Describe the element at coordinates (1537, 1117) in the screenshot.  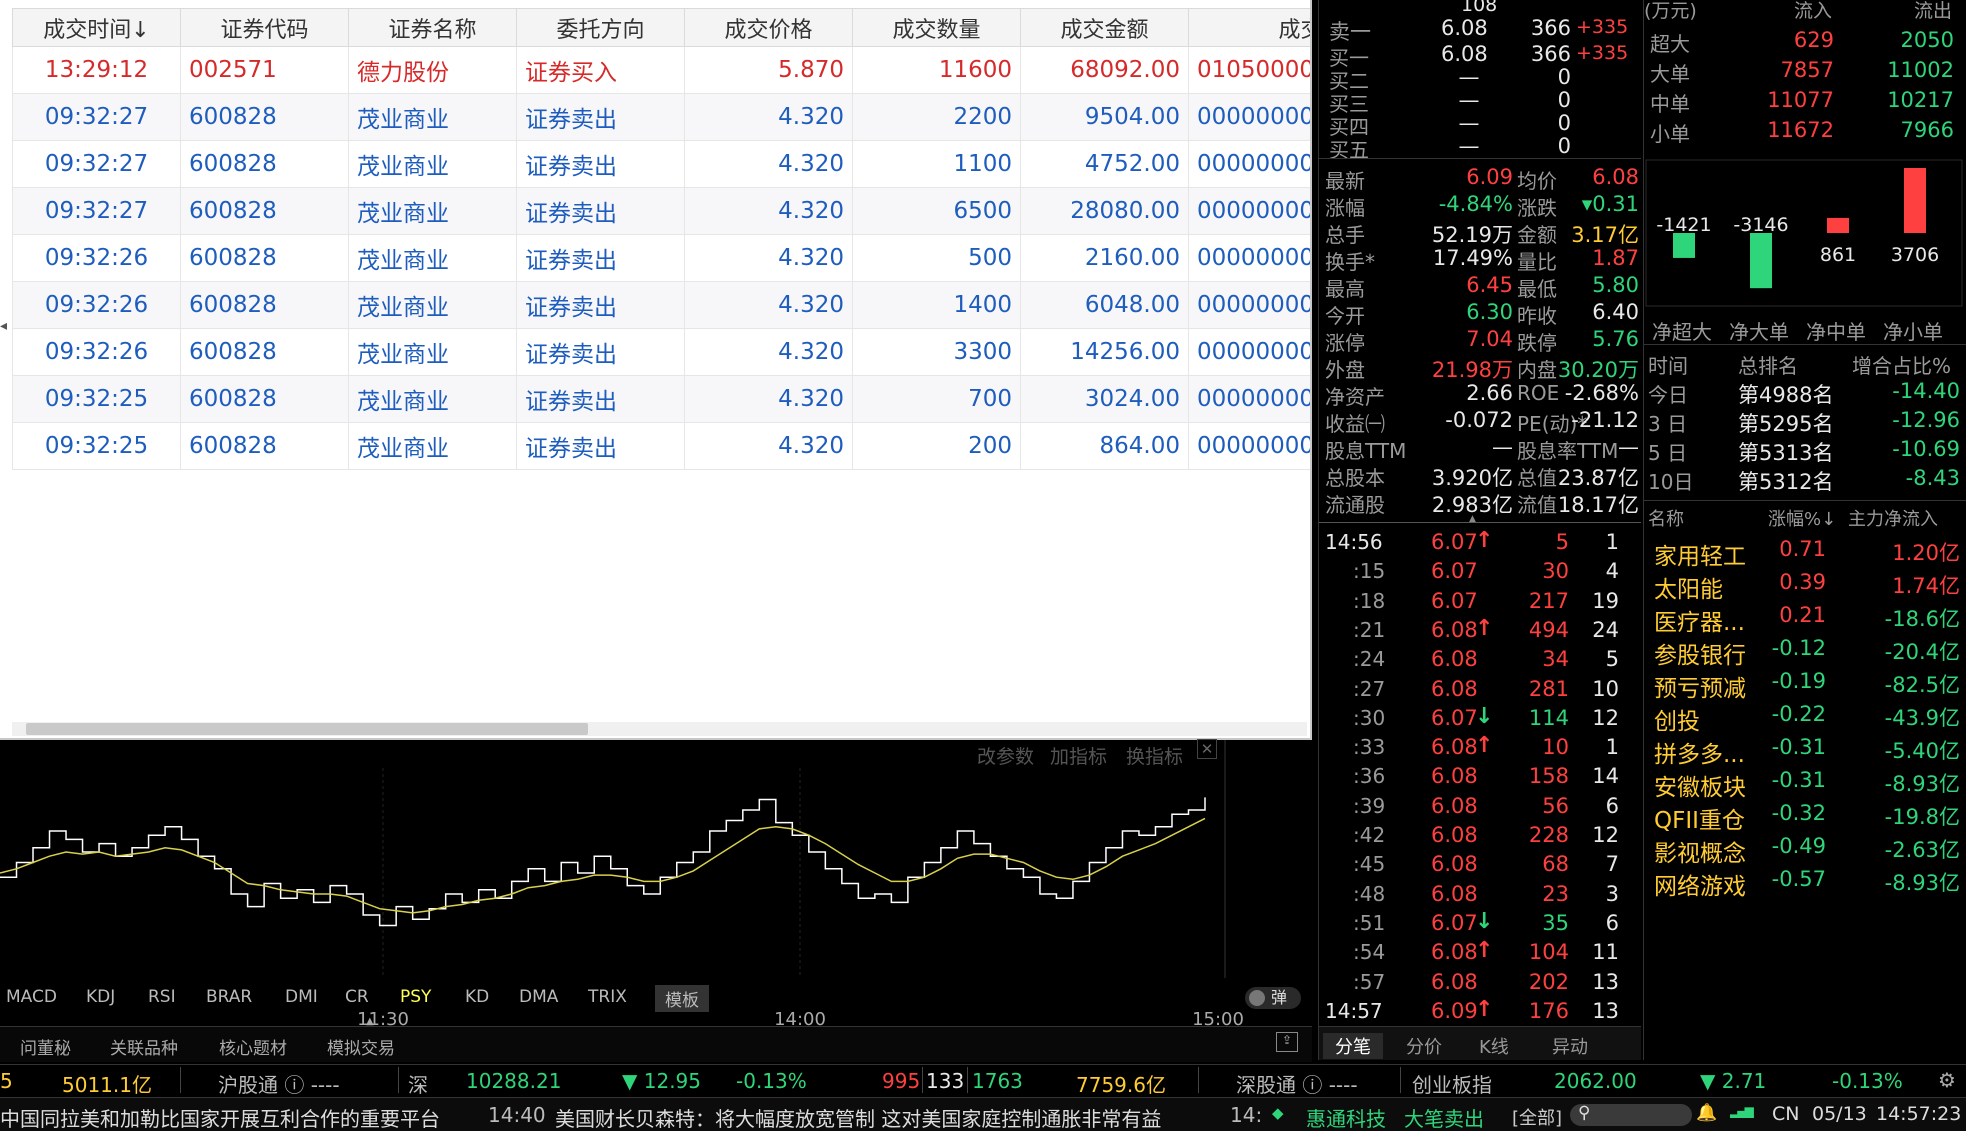
I see `filter-select: [全部]` at that location.